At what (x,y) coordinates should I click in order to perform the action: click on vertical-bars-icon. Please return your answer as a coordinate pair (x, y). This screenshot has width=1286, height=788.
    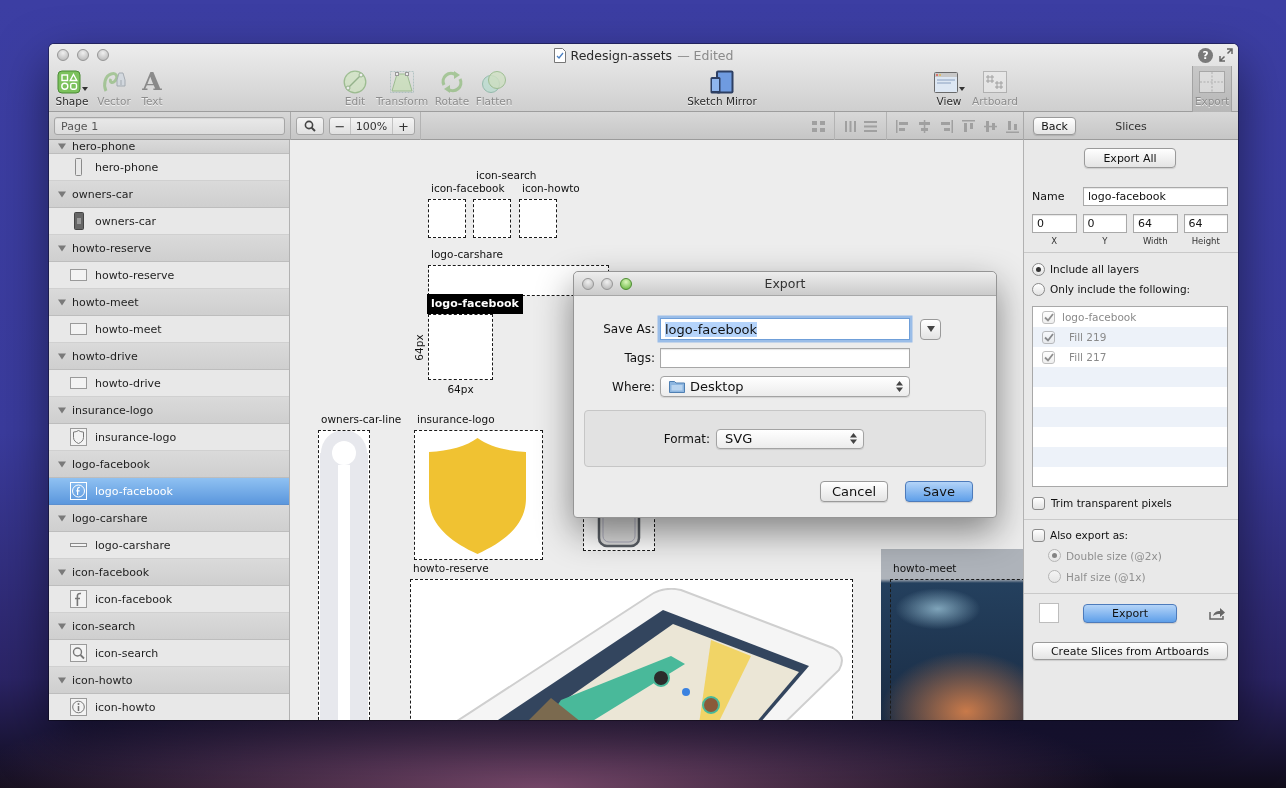
    Looking at the image, I should click on (850, 126).